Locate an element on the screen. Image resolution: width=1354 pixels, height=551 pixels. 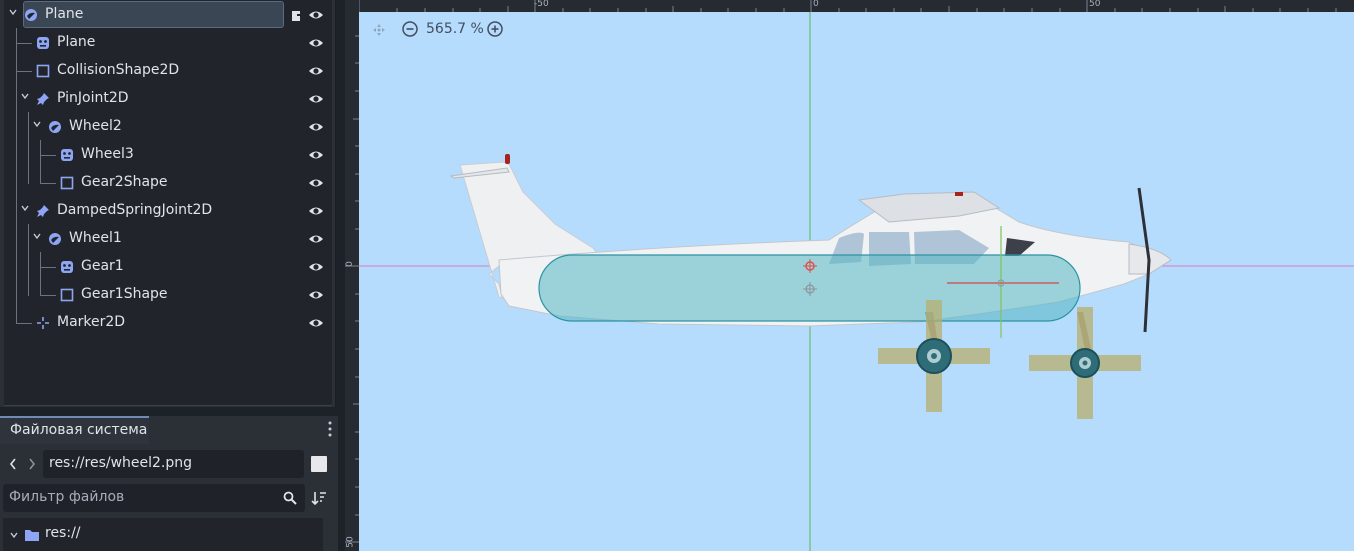
tree-node-dampedspringjoint2d: DampedSpringJoint2D is located at coordinates (168, 211).